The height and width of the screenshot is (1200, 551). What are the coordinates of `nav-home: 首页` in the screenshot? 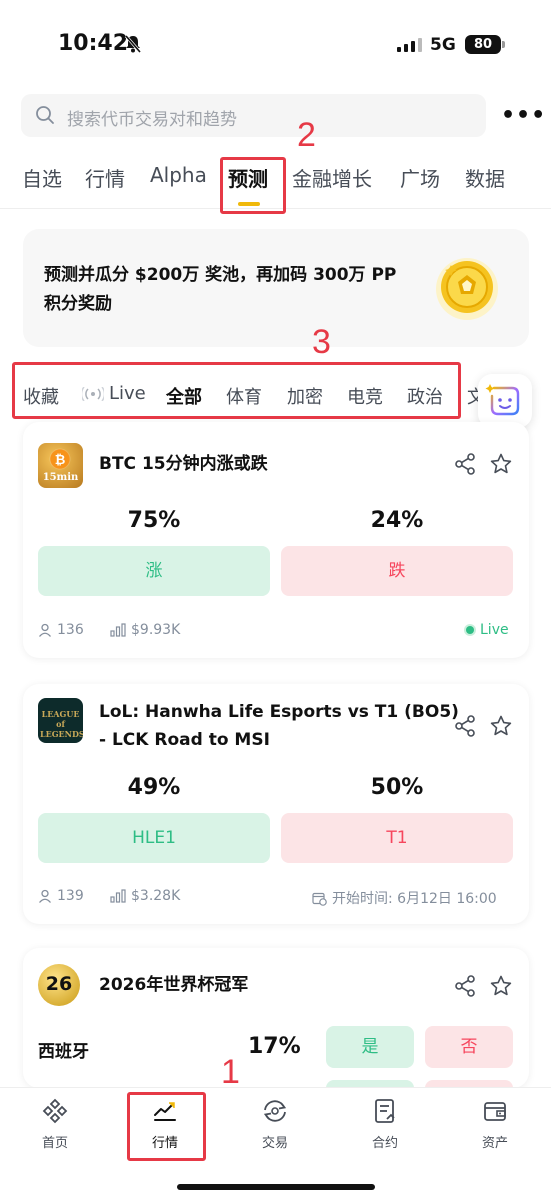 It's located at (55, 1124).